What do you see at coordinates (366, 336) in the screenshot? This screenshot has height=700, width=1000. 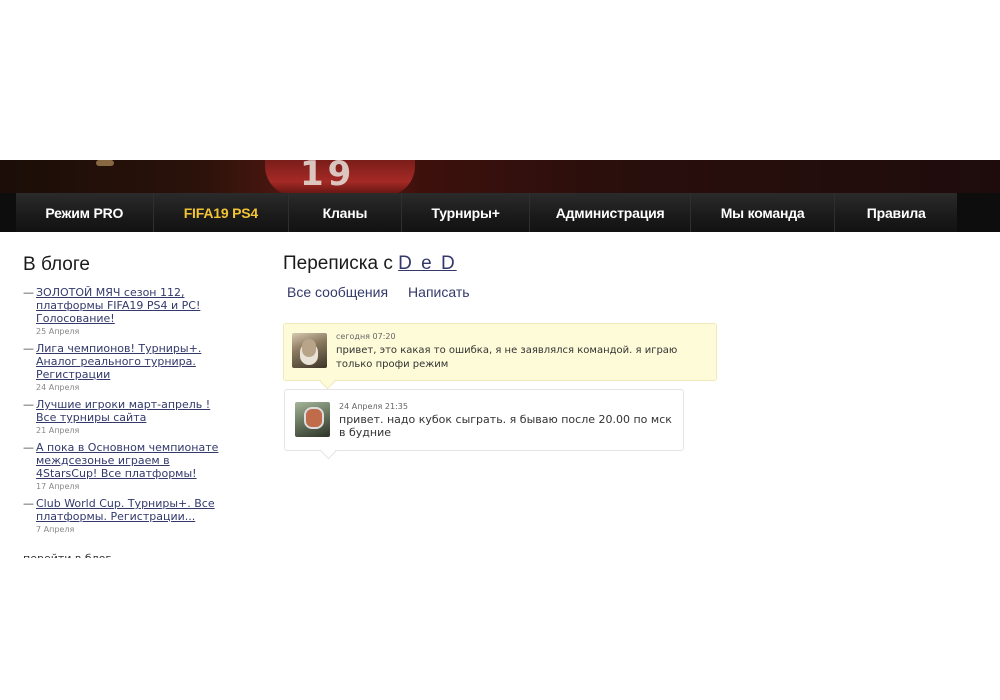 I see `message-time: сегодня 07:20` at bounding box center [366, 336].